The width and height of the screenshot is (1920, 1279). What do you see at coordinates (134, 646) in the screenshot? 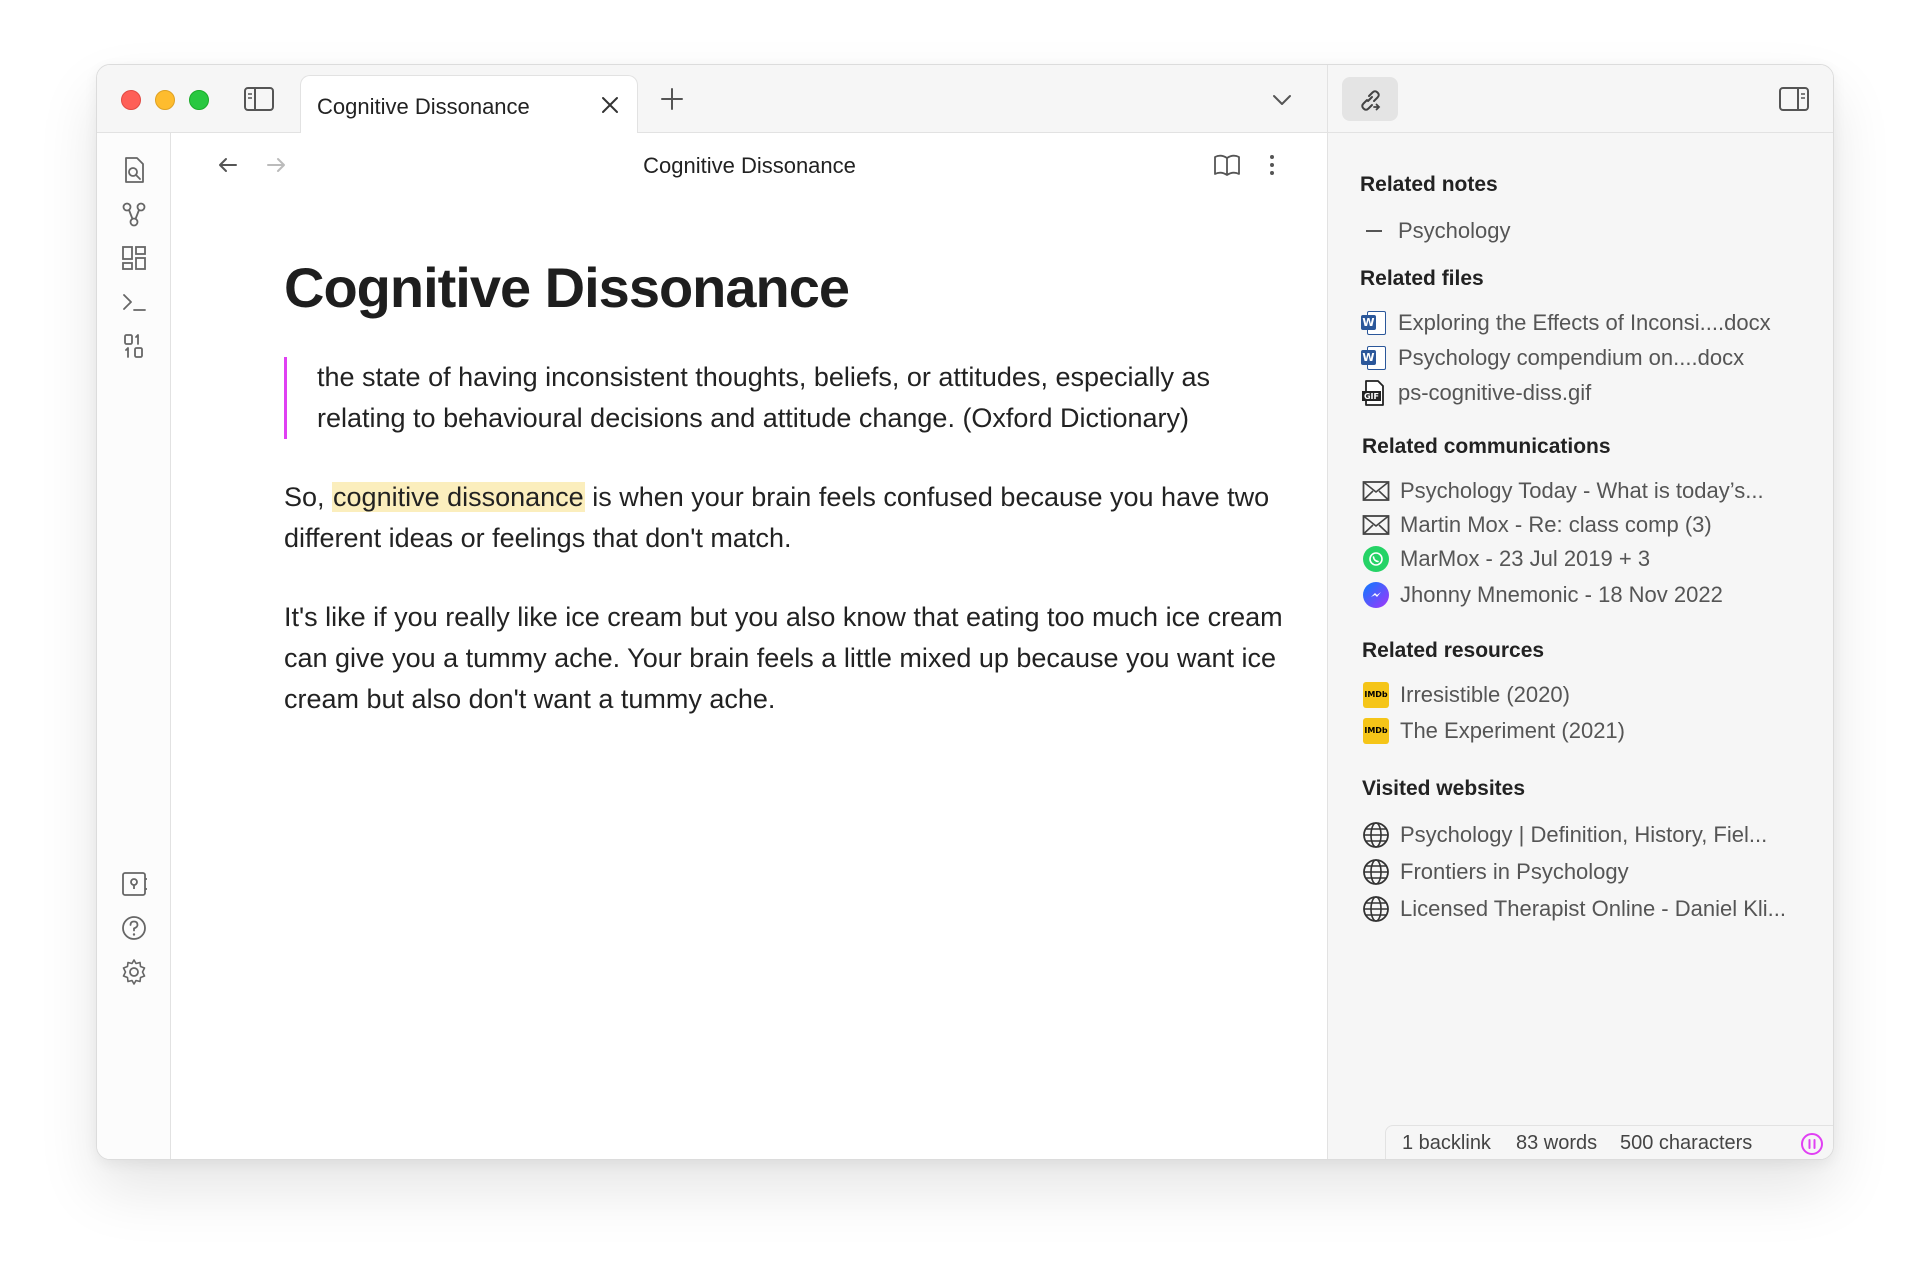
I see `left-ribbon` at bounding box center [134, 646].